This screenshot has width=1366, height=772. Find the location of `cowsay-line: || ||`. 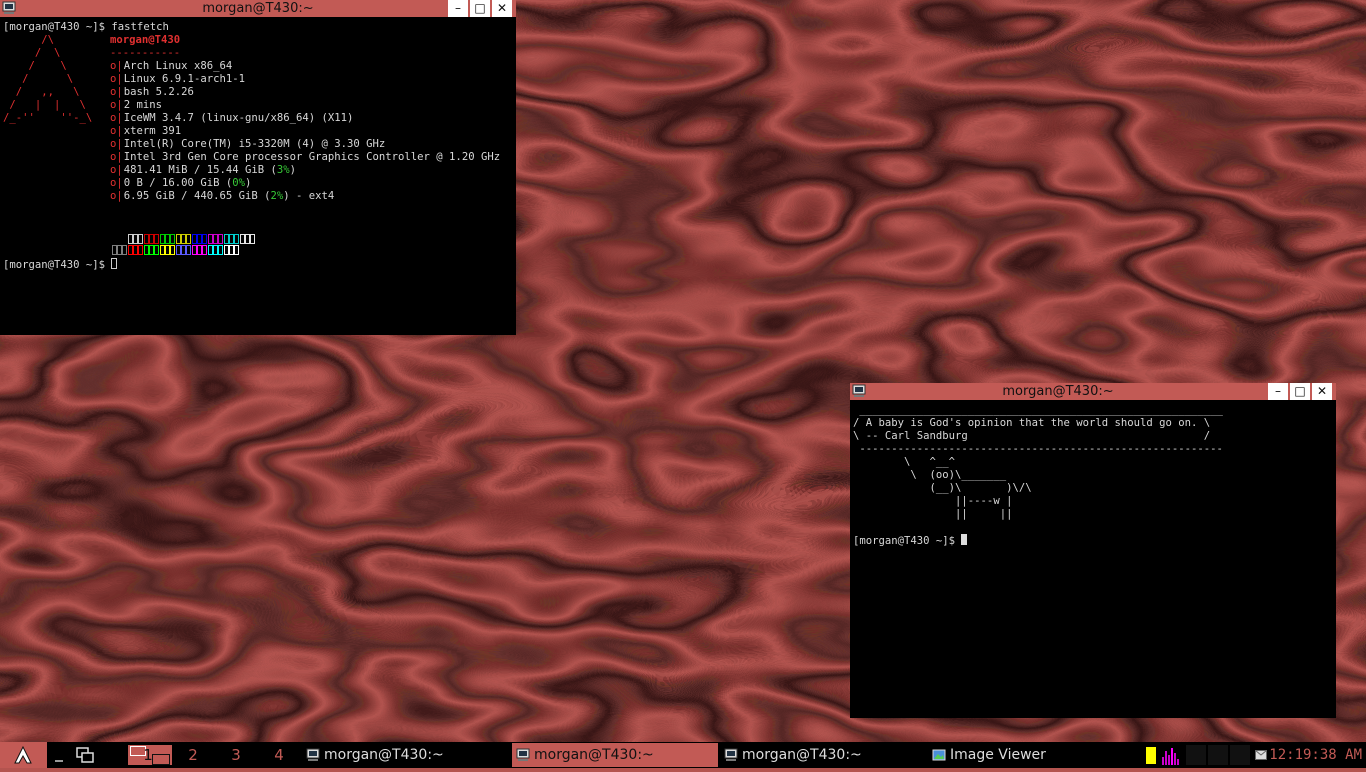

cowsay-line: || || is located at coordinates (933, 514).